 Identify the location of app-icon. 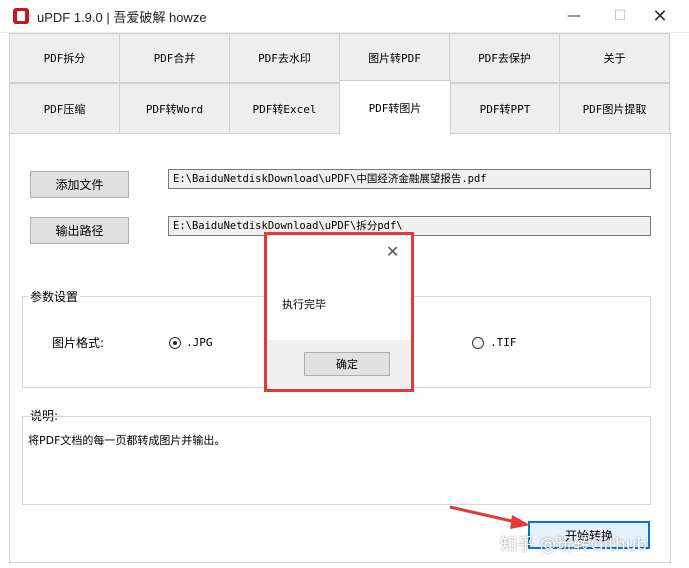
(21, 16).